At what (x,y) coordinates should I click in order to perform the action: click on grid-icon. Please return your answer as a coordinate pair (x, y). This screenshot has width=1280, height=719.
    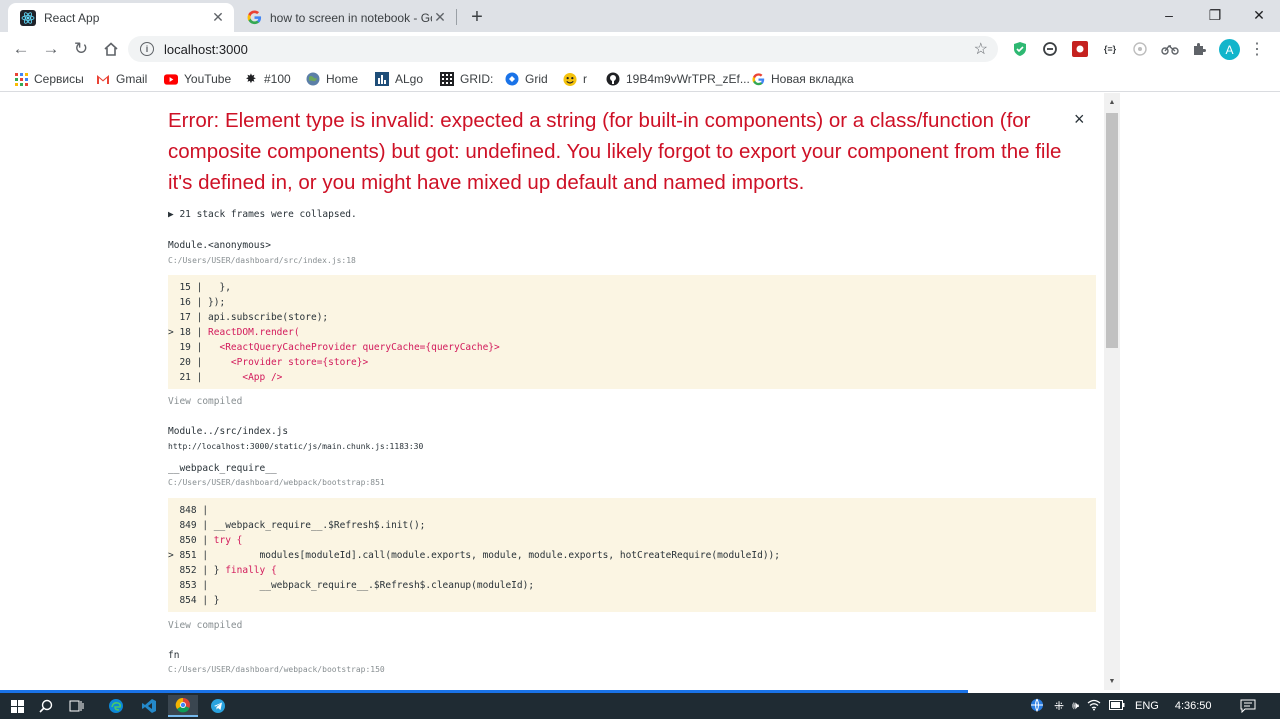
    Looking at the image, I should click on (447, 79).